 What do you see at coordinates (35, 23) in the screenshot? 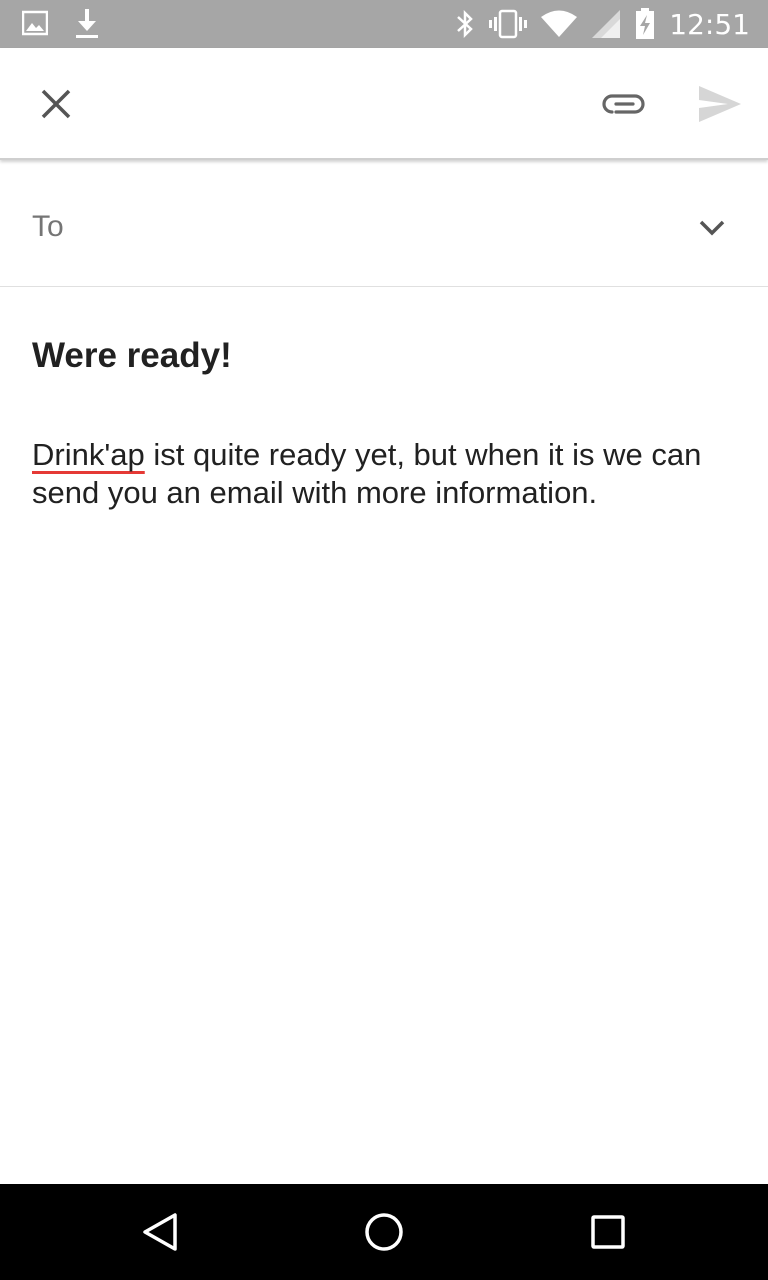
I see `image-icon` at bounding box center [35, 23].